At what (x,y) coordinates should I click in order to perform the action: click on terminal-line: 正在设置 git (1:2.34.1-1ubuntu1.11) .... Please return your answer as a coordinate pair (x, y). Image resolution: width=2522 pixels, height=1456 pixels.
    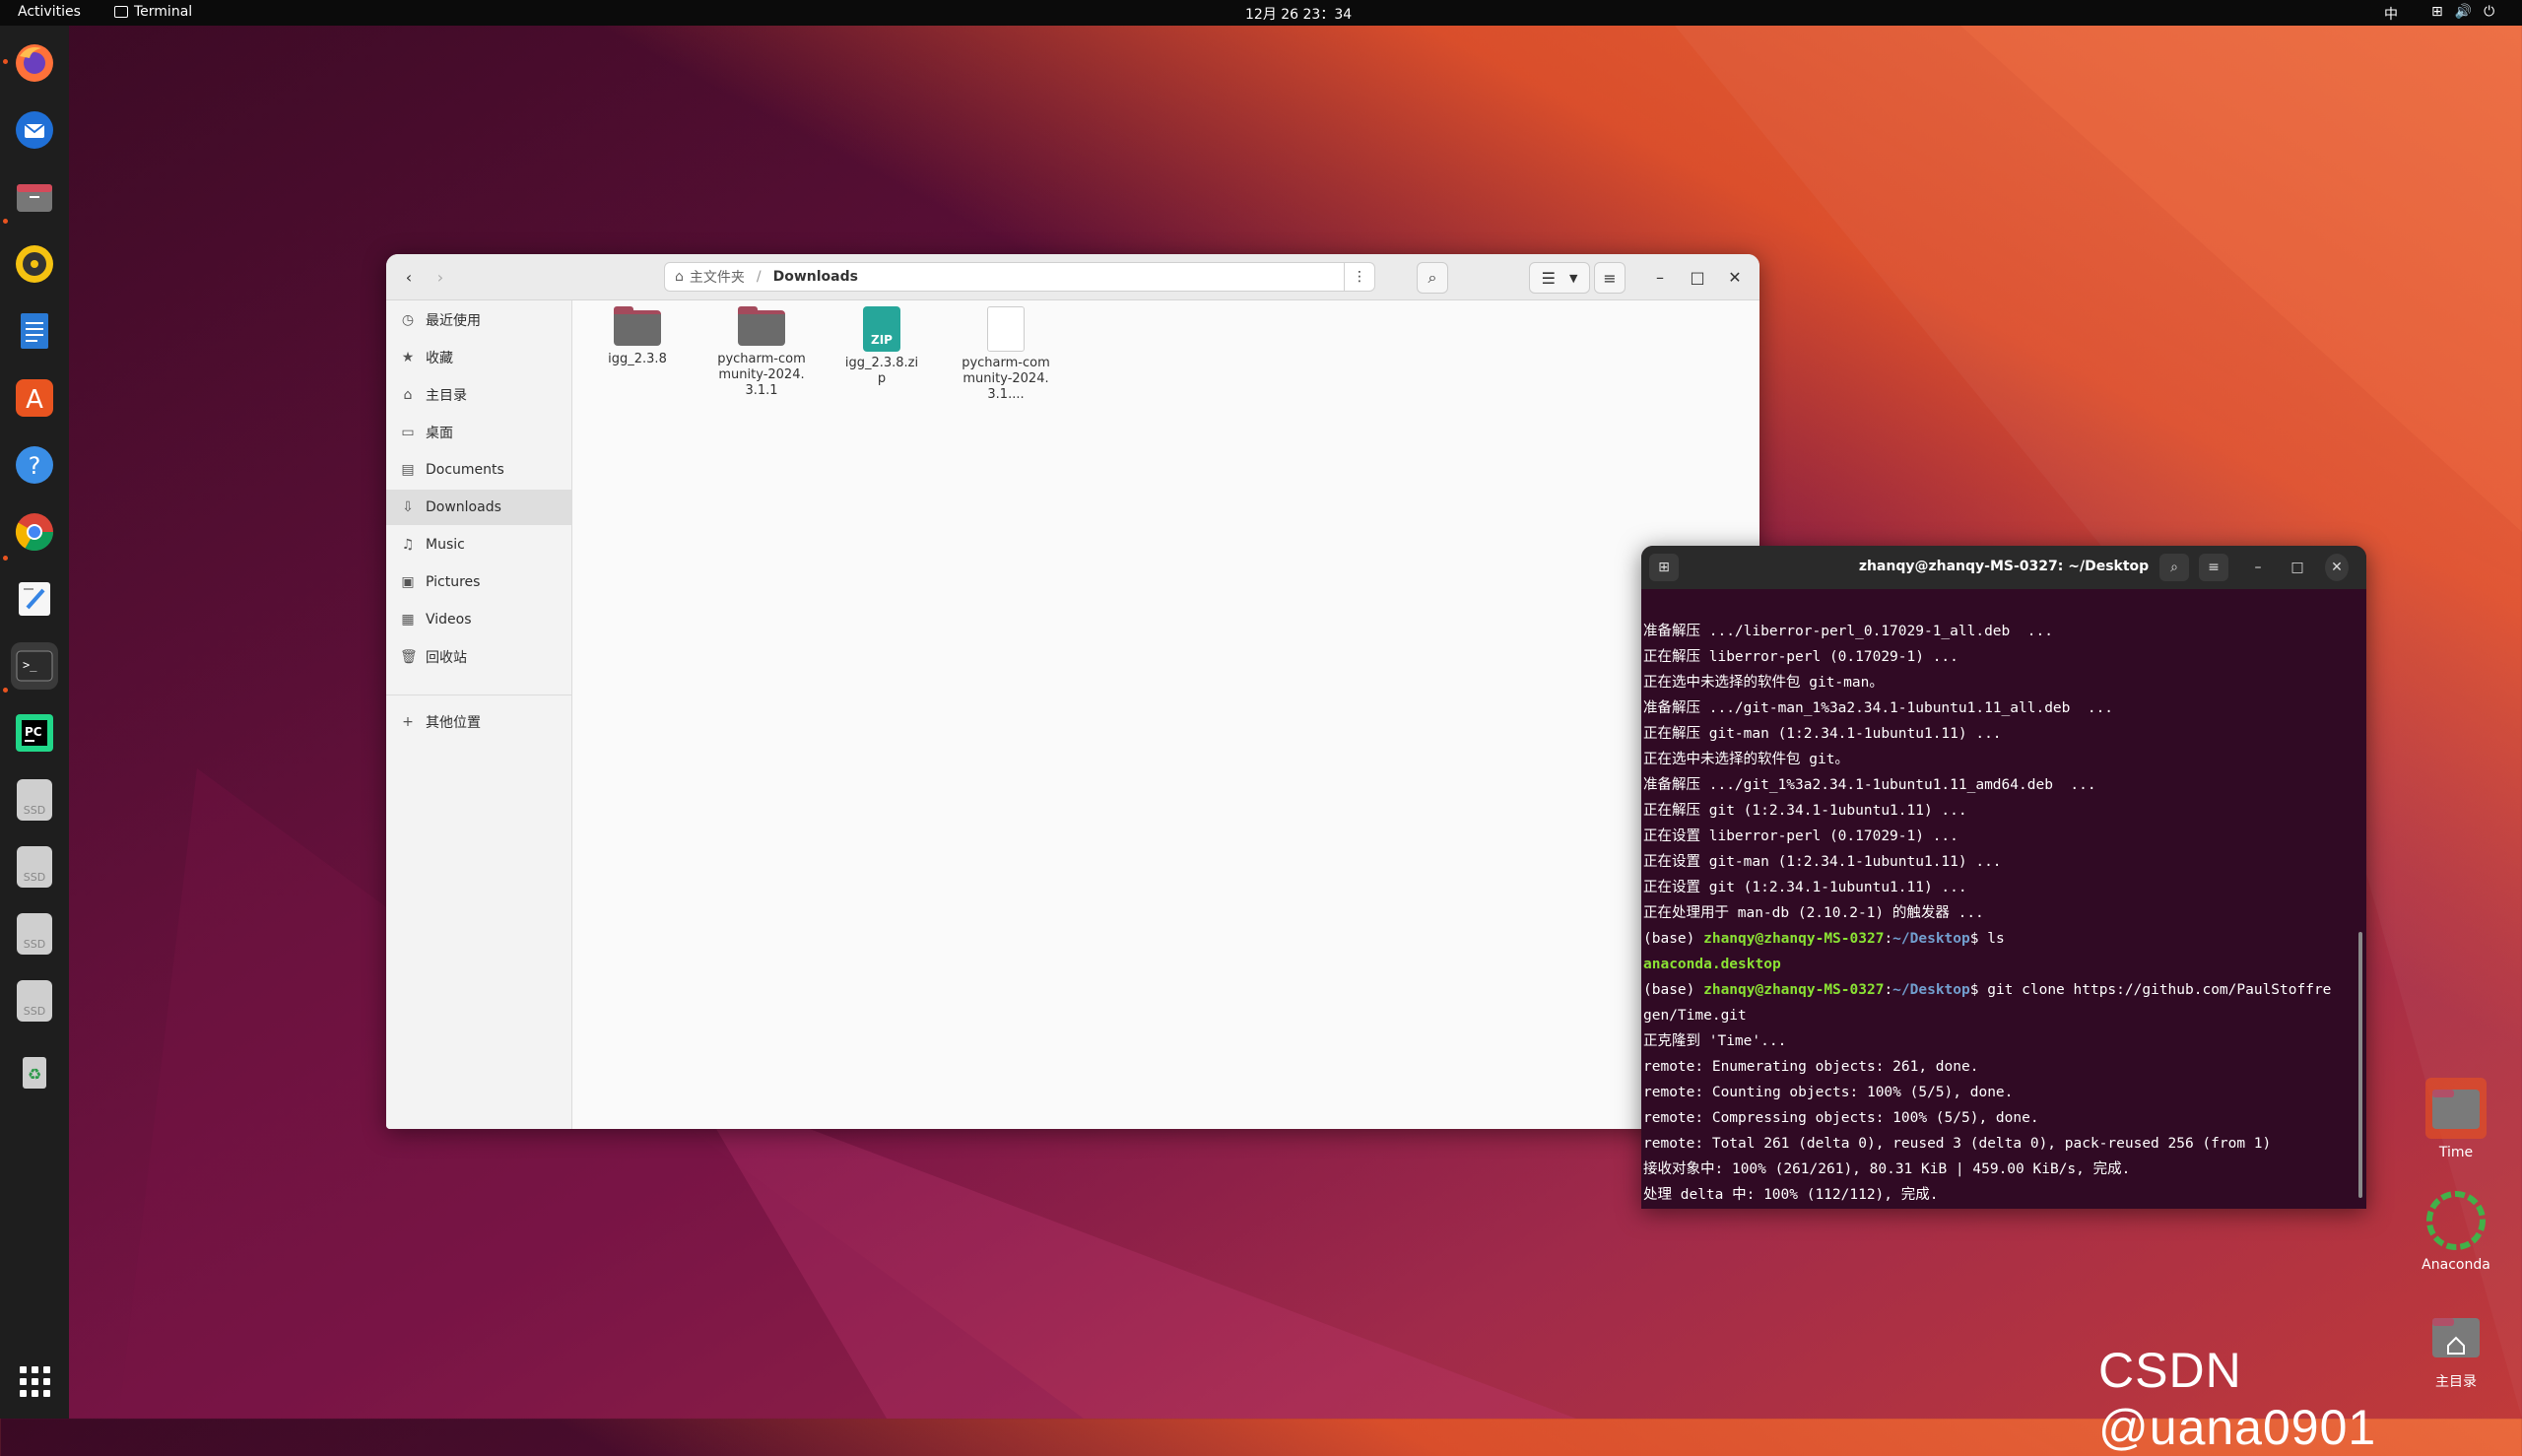
    Looking at the image, I should click on (1805, 887).